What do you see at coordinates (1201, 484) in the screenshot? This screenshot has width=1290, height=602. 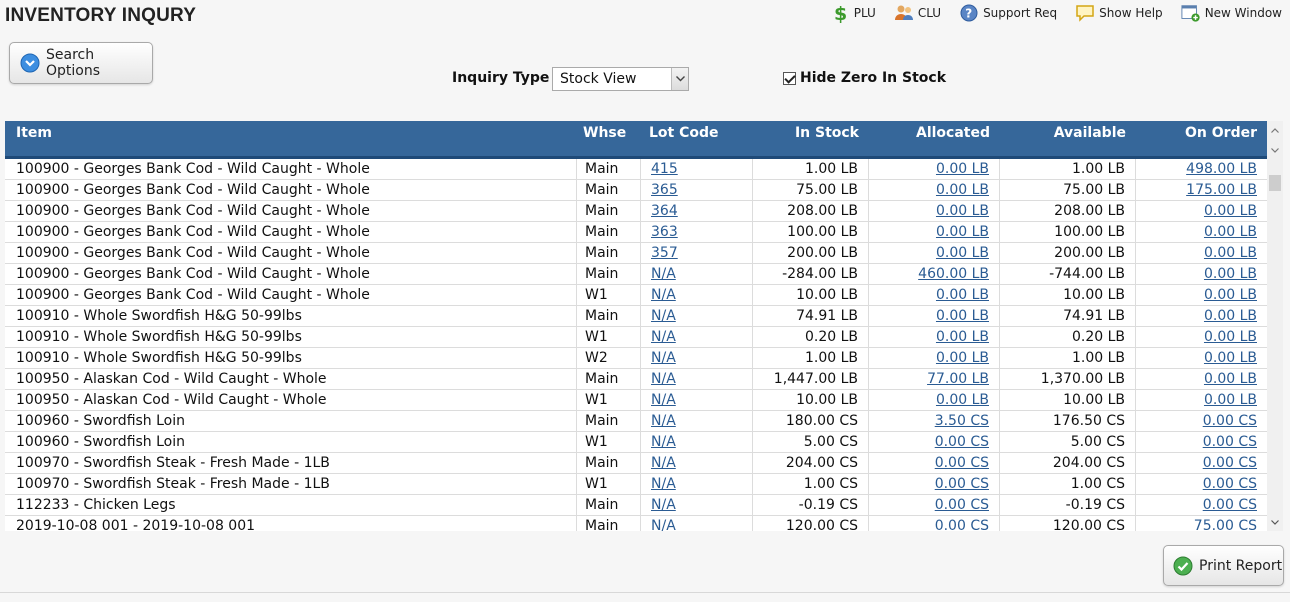 I see `cell-onorder: 0.00 CS` at bounding box center [1201, 484].